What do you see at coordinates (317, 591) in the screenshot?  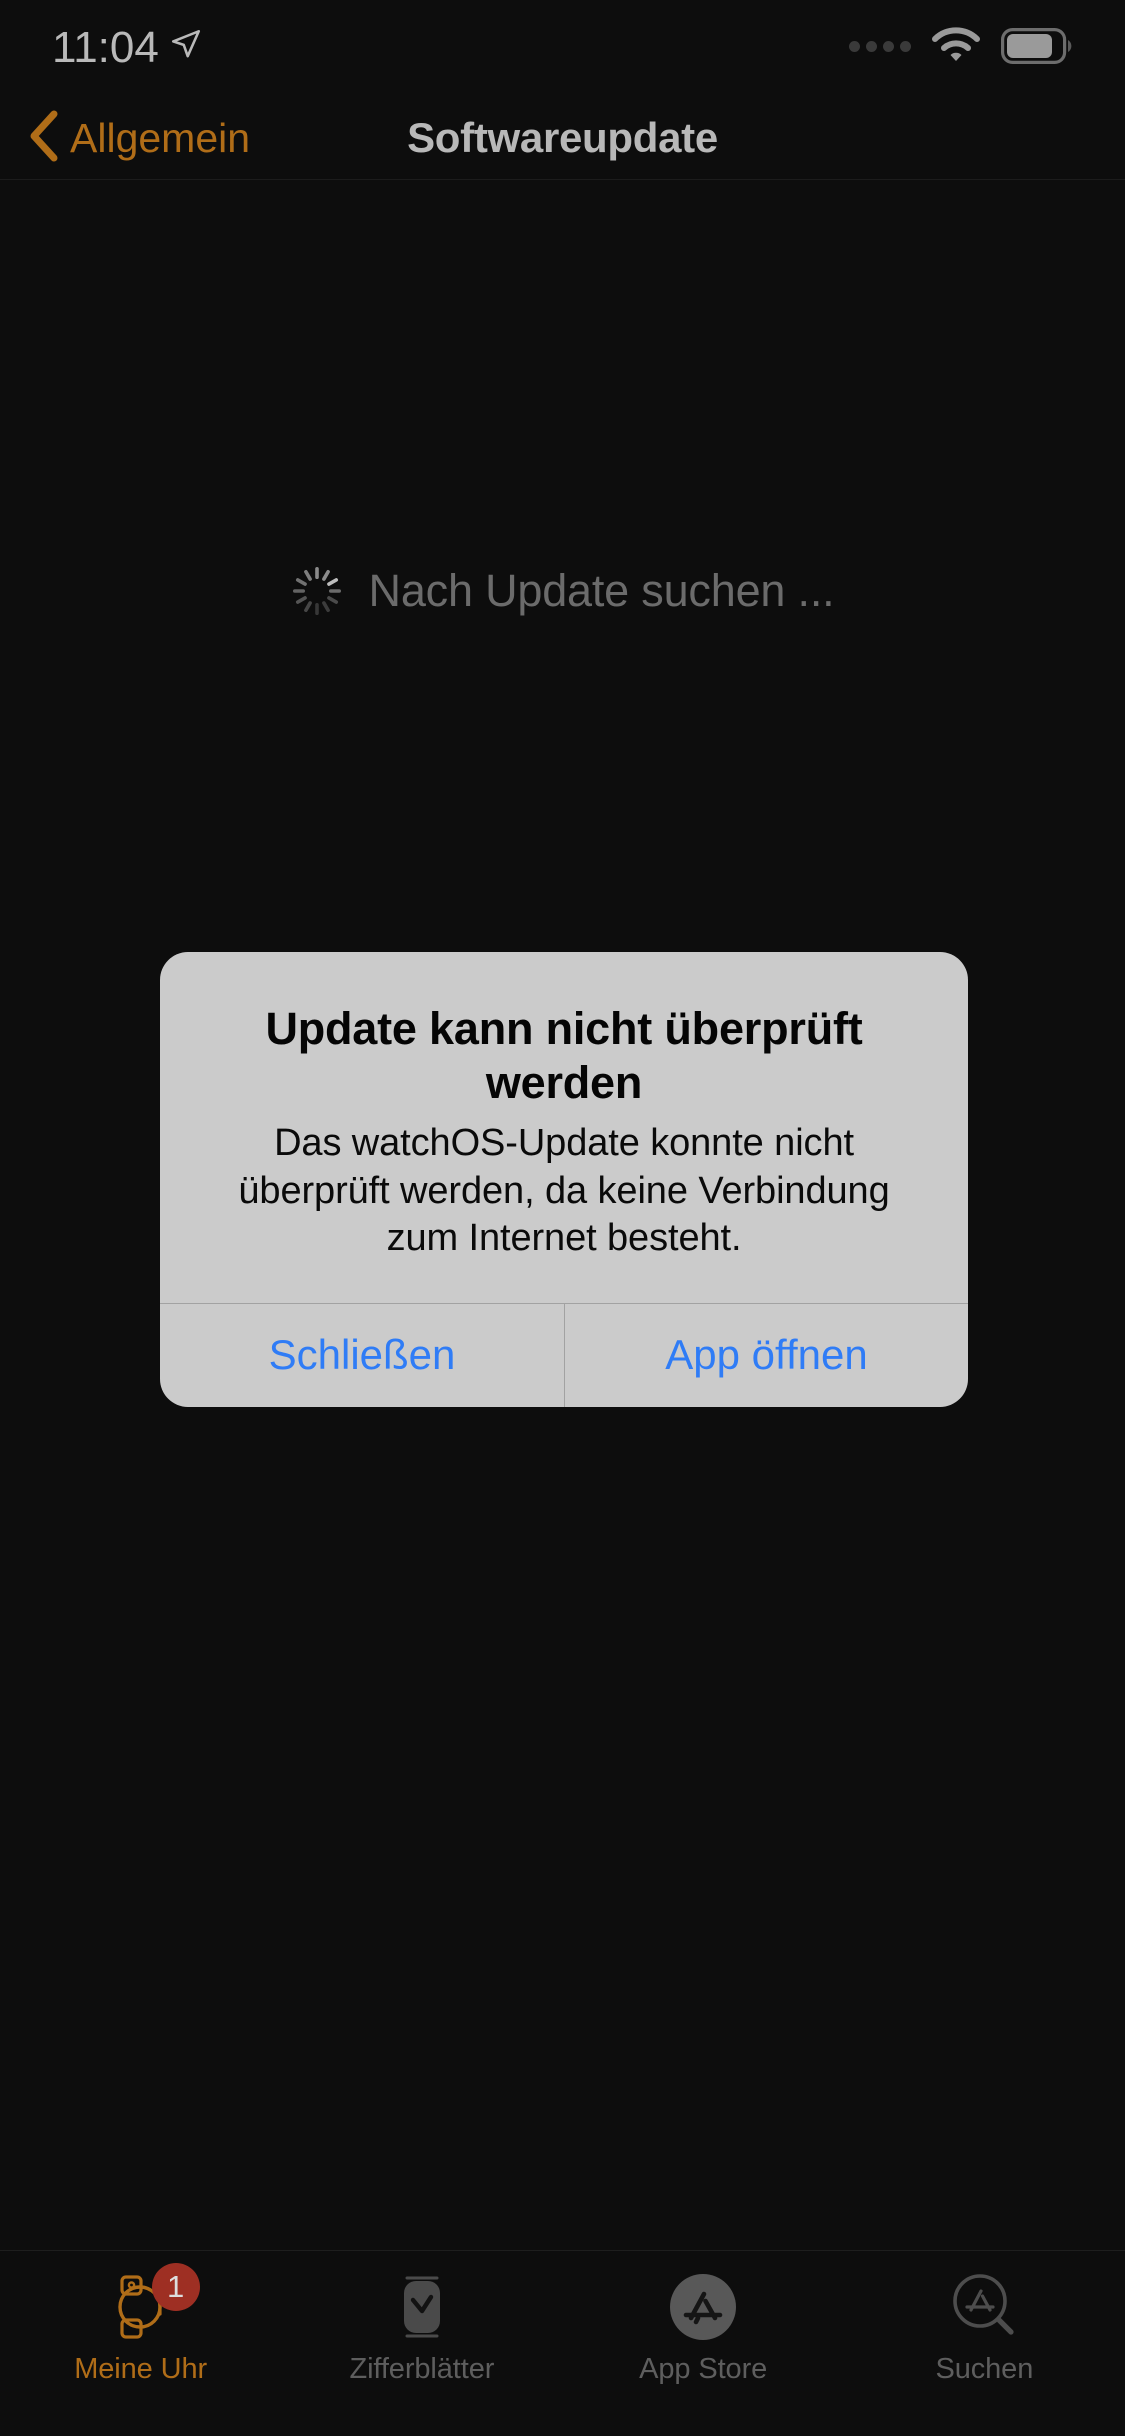 I see `activity-spinner-icon` at bounding box center [317, 591].